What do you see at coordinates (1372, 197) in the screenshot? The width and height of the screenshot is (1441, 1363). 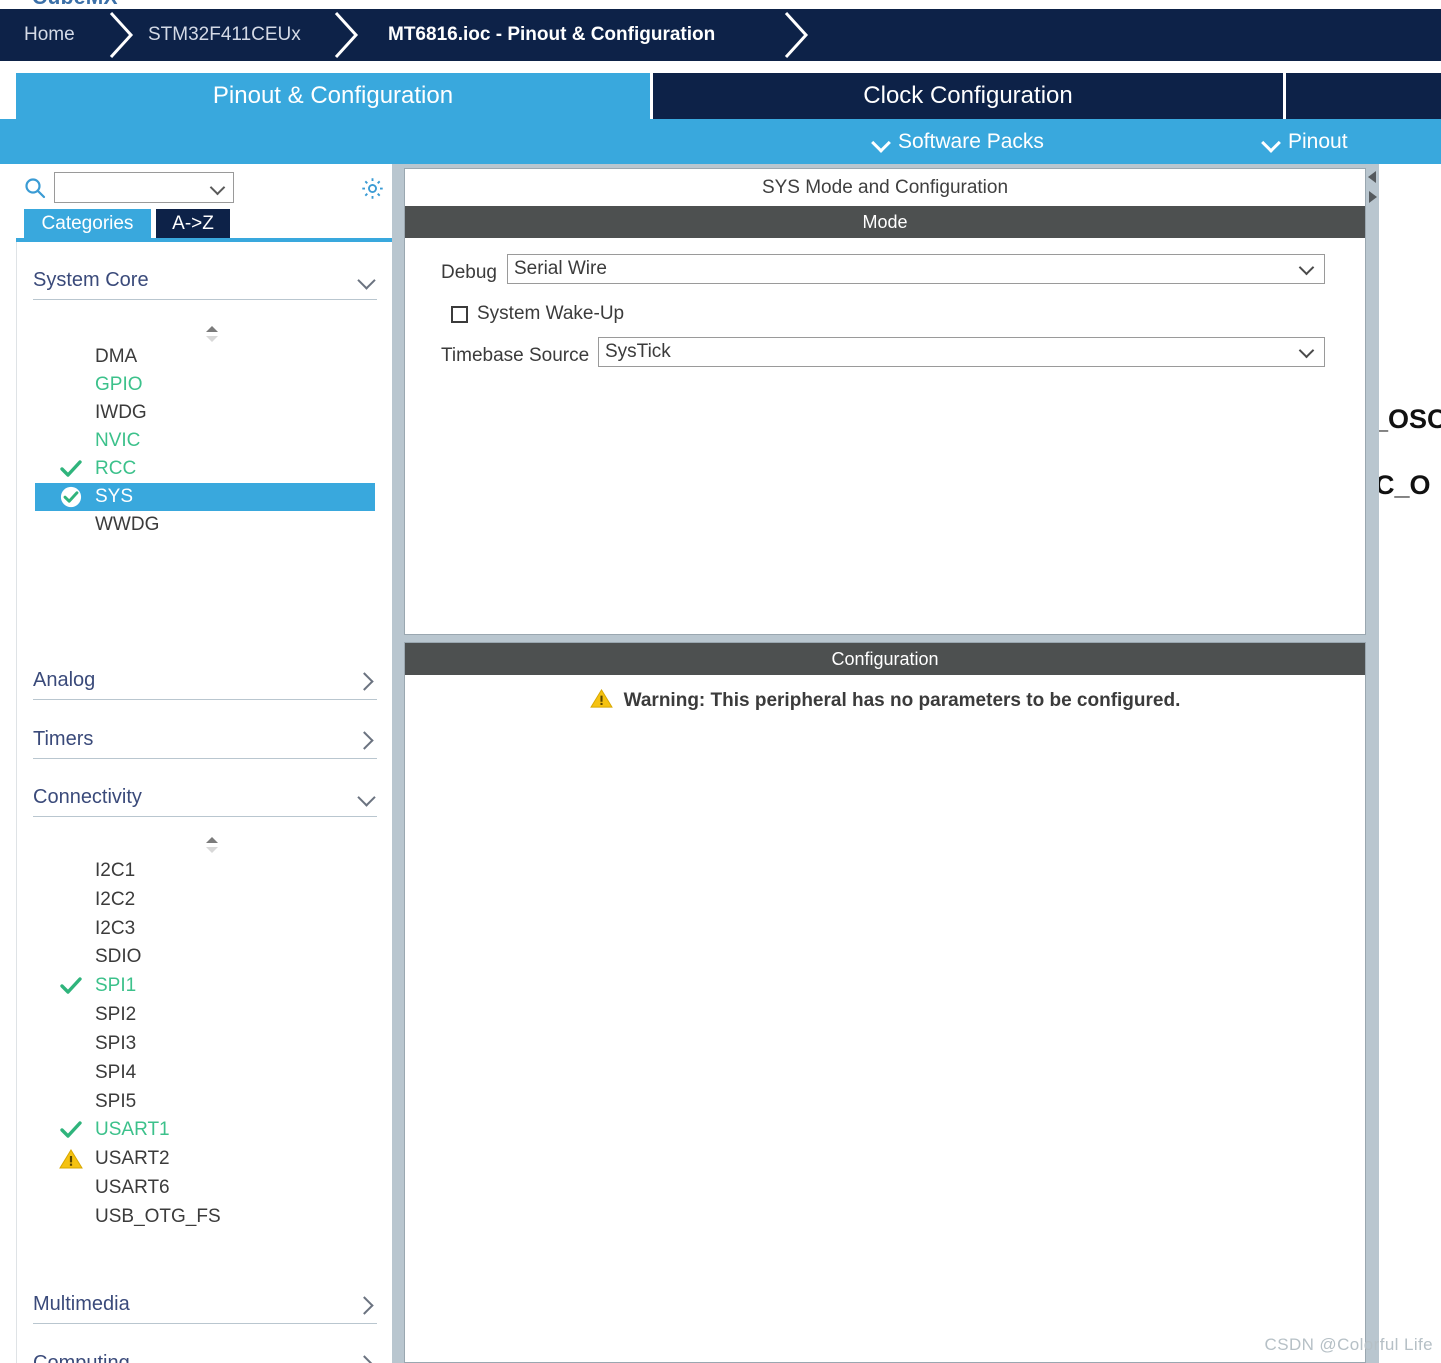 I see `collapse-right-icon` at bounding box center [1372, 197].